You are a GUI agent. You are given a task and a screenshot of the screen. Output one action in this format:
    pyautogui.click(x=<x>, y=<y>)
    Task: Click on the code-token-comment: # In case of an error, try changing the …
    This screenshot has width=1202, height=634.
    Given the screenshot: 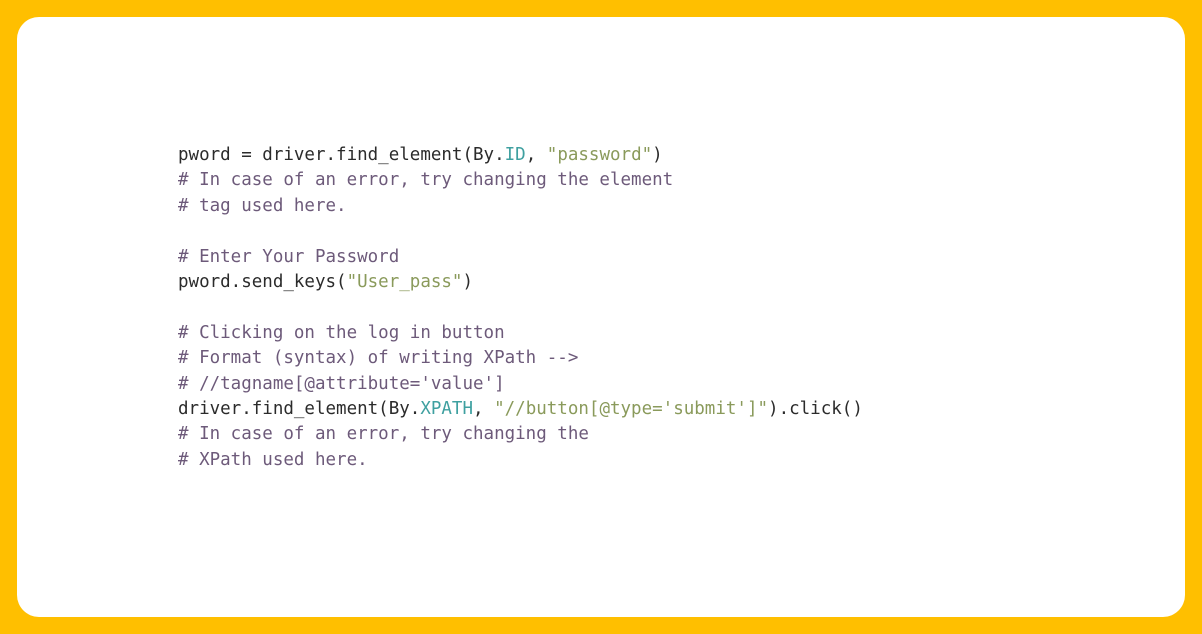 What is the action you would take?
    pyautogui.click(x=426, y=180)
    